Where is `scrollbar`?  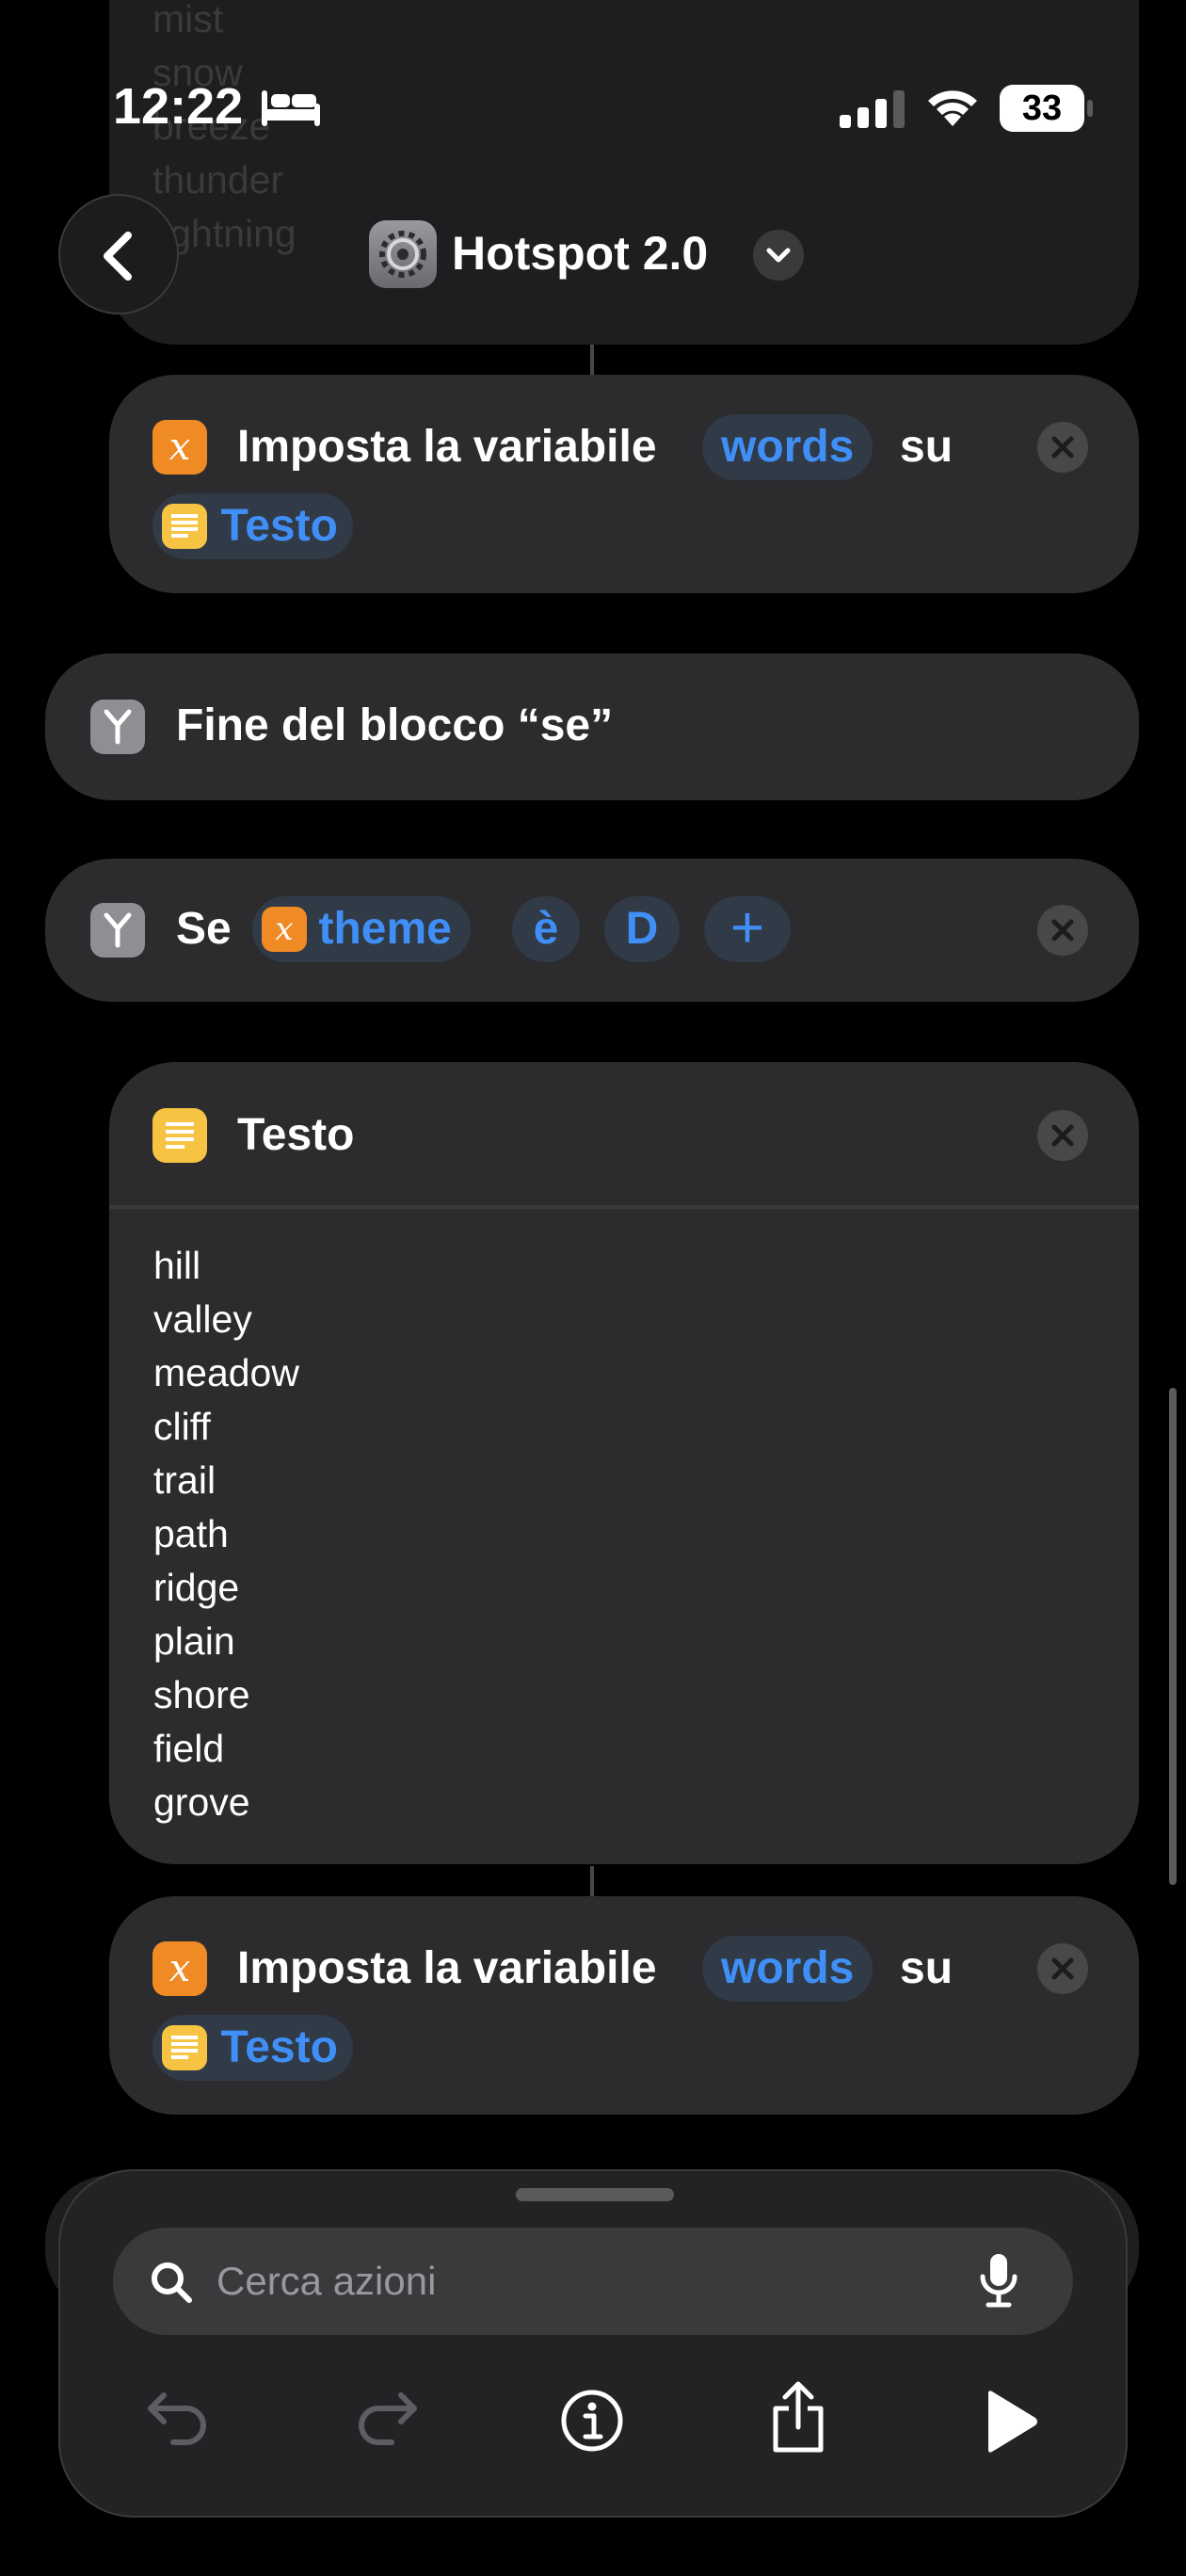
scrollbar is located at coordinates (1173, 1636).